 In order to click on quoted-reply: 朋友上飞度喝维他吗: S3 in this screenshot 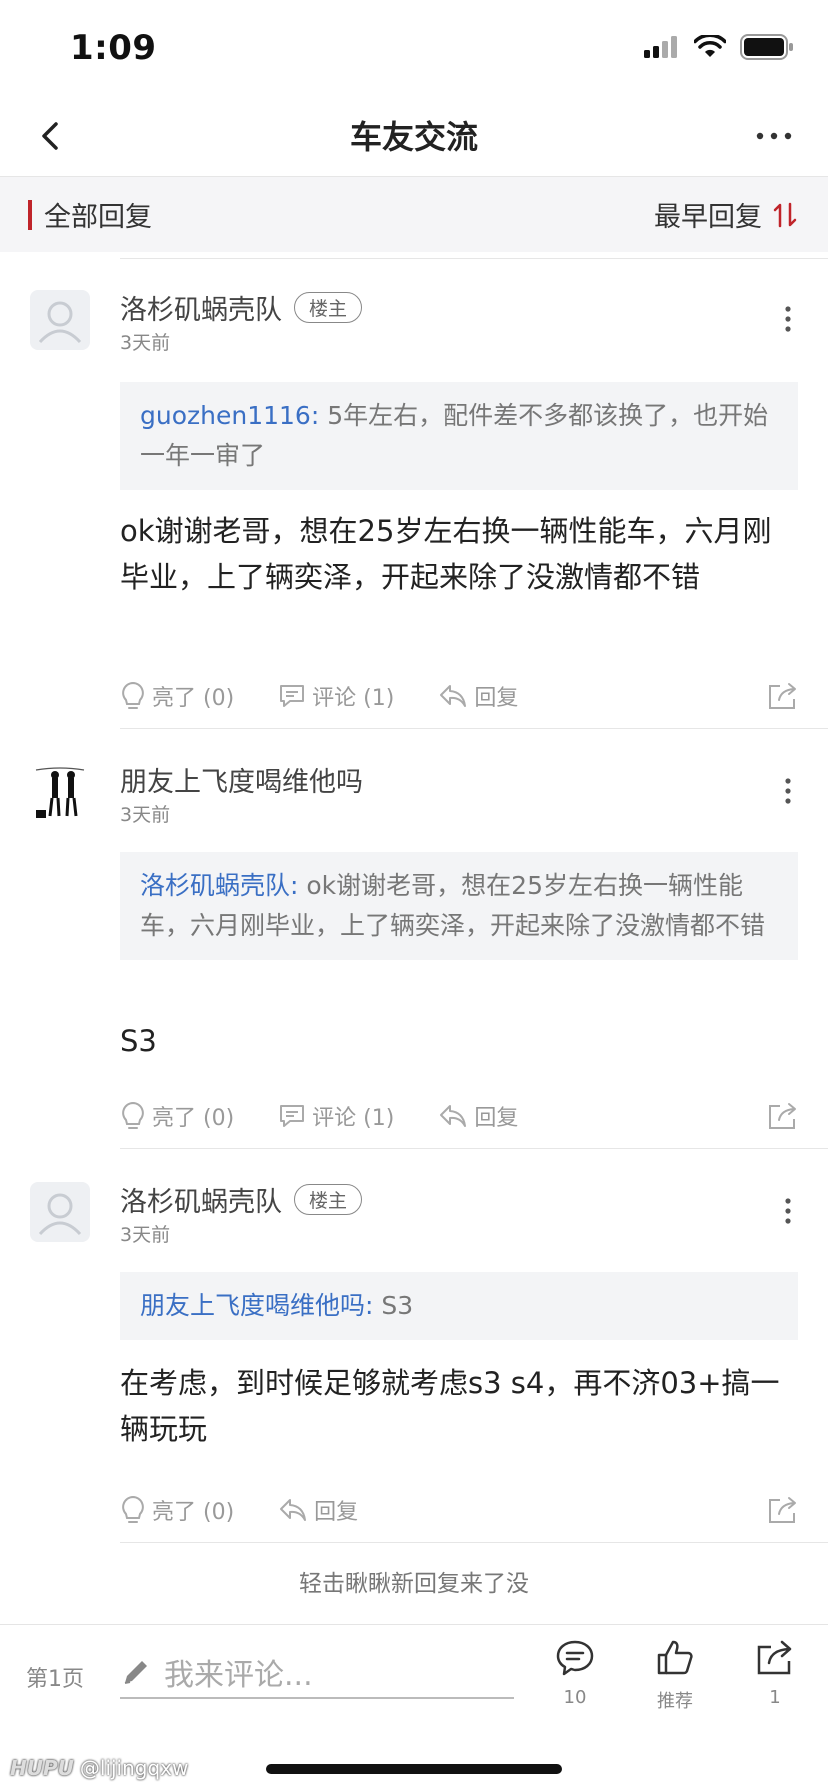, I will do `click(459, 1306)`.